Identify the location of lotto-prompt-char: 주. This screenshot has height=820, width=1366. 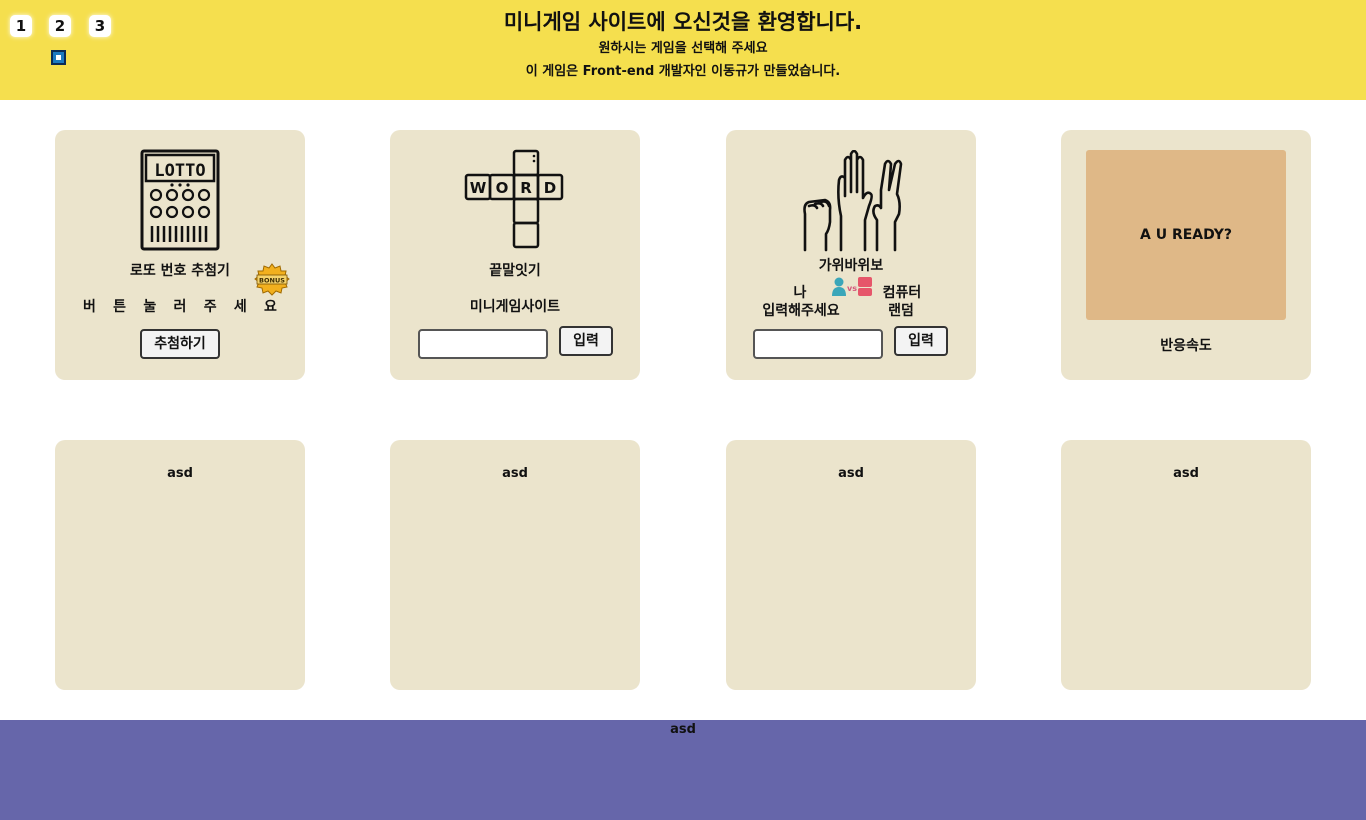
(210, 307).